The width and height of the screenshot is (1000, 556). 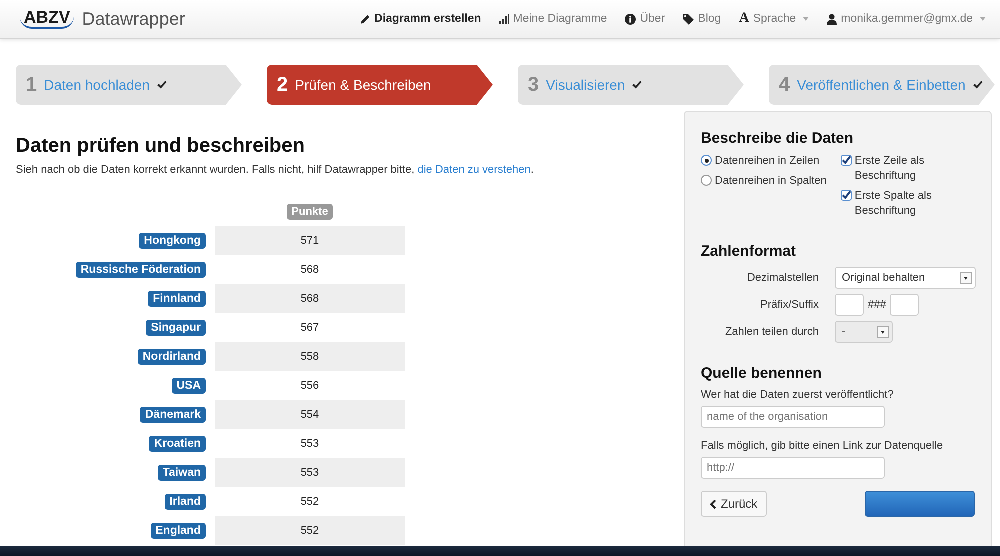 I want to click on chevron-left-icon, so click(x=713, y=504).